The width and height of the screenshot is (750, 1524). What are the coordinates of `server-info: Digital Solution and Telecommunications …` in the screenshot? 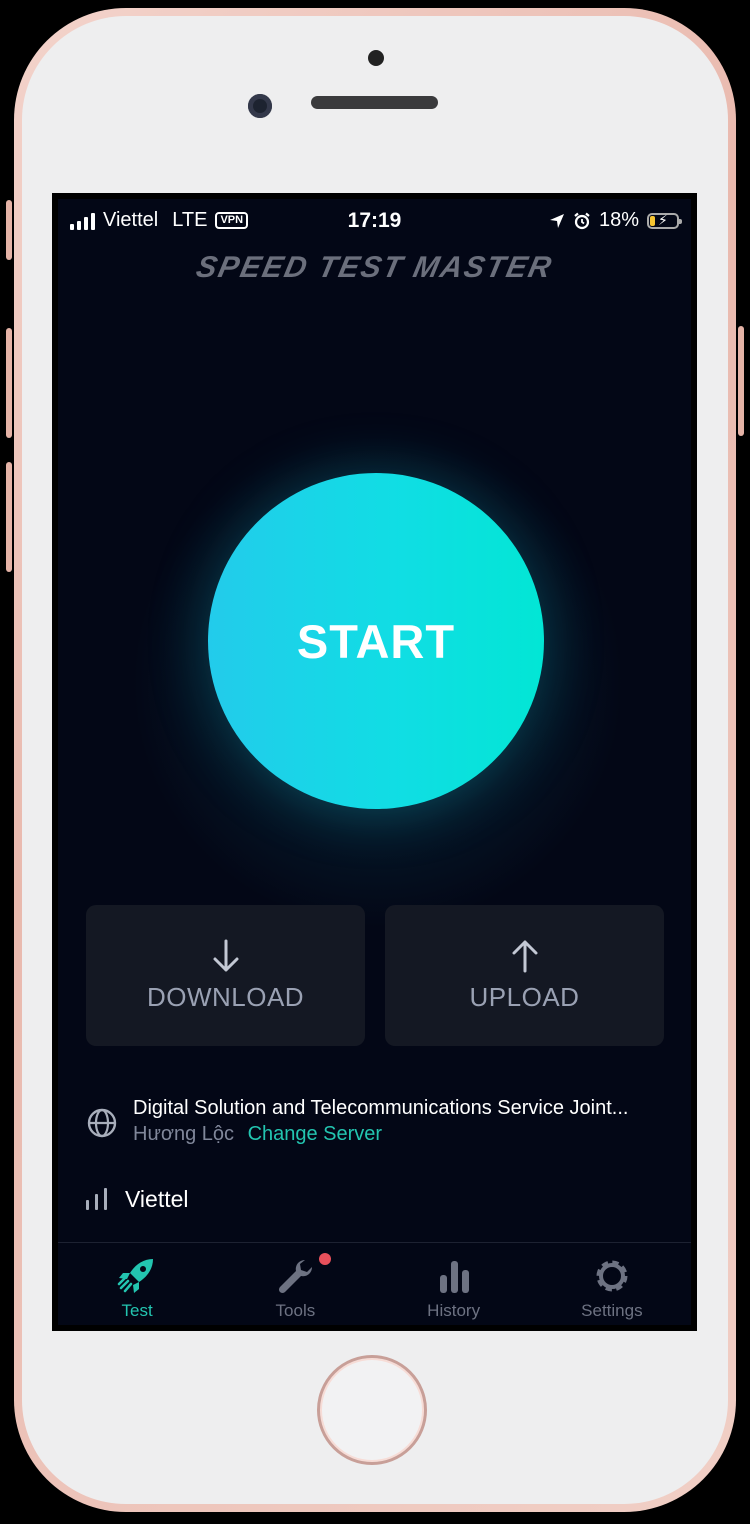 It's located at (378, 1126).